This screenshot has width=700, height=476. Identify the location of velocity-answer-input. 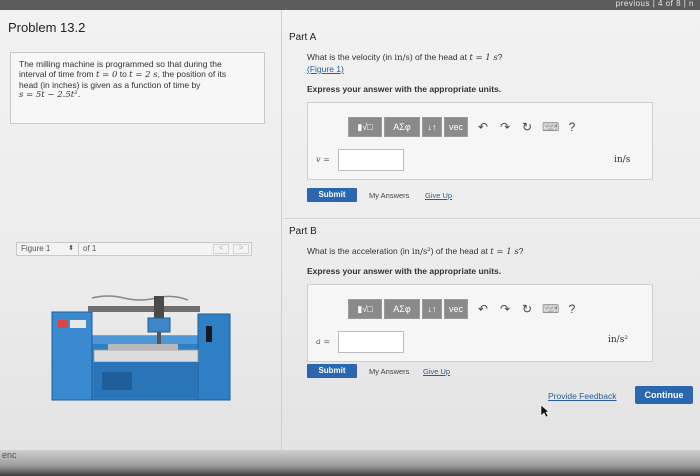
(371, 160).